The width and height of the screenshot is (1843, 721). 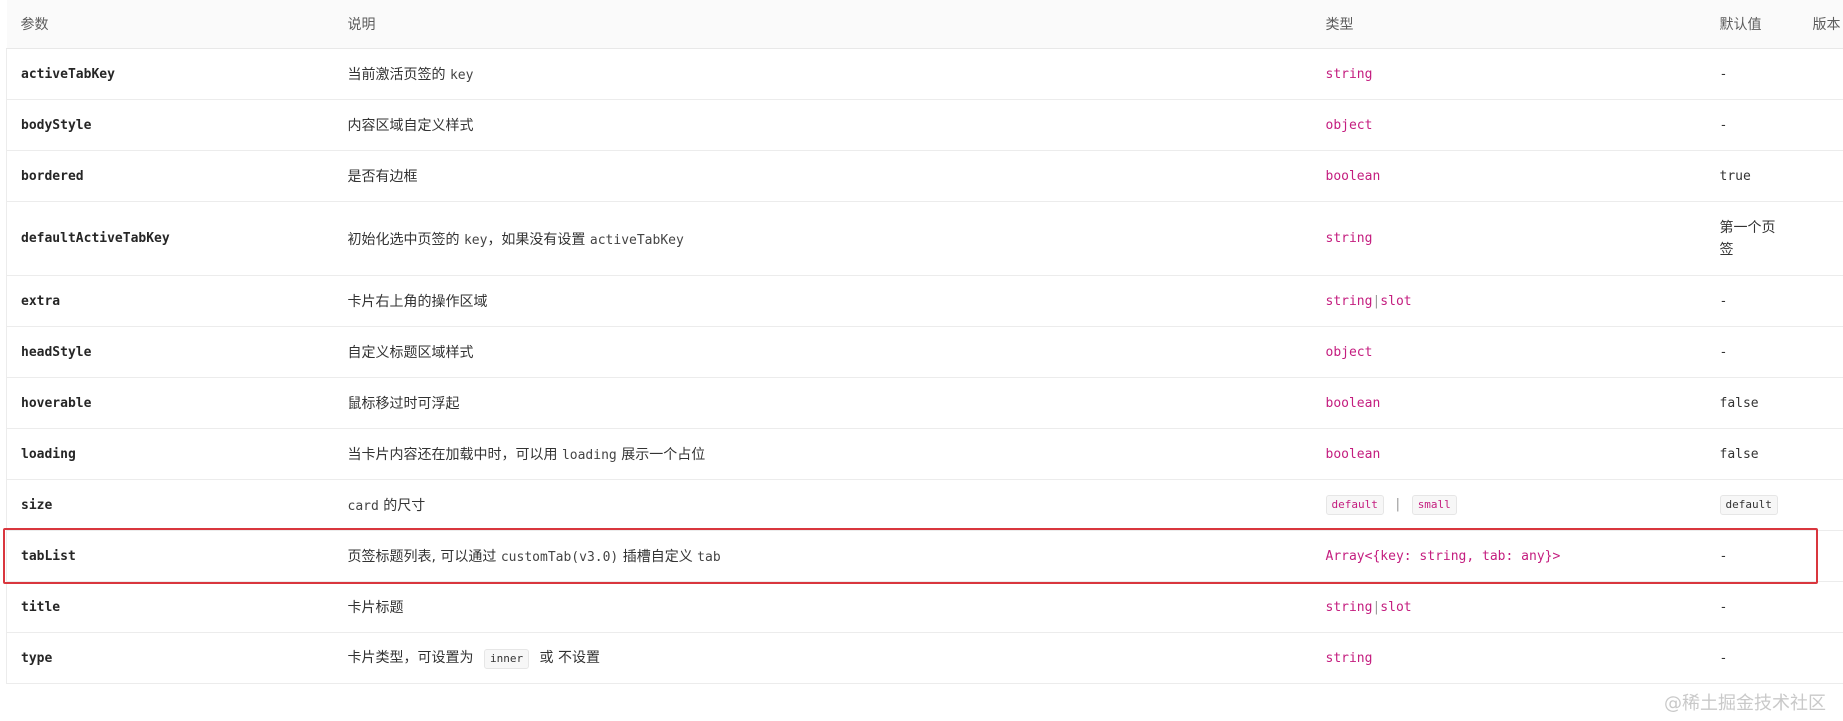 I want to click on param-cell: bordered, so click(x=170, y=176).